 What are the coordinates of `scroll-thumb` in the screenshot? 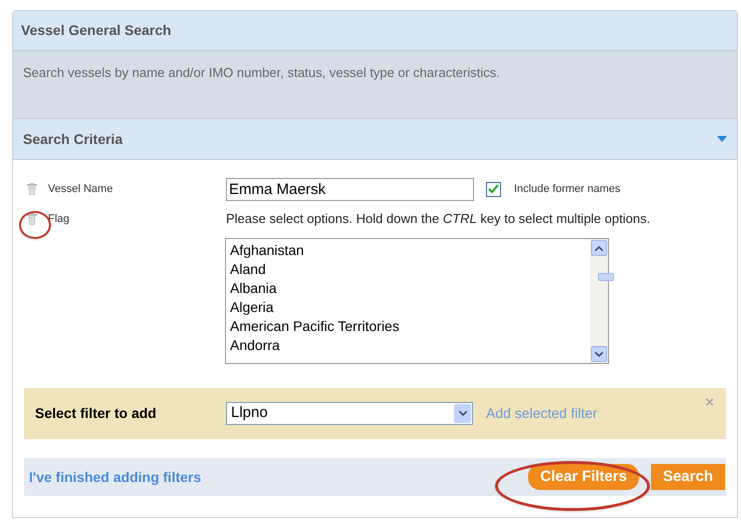 It's located at (606, 277).